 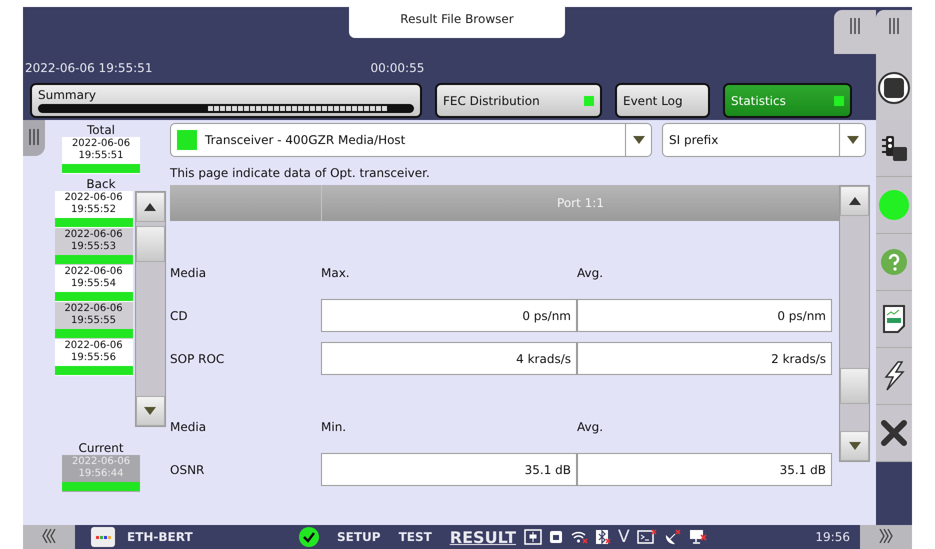 What do you see at coordinates (179, 315) in the screenshot?
I see `row-label: CD` at bounding box center [179, 315].